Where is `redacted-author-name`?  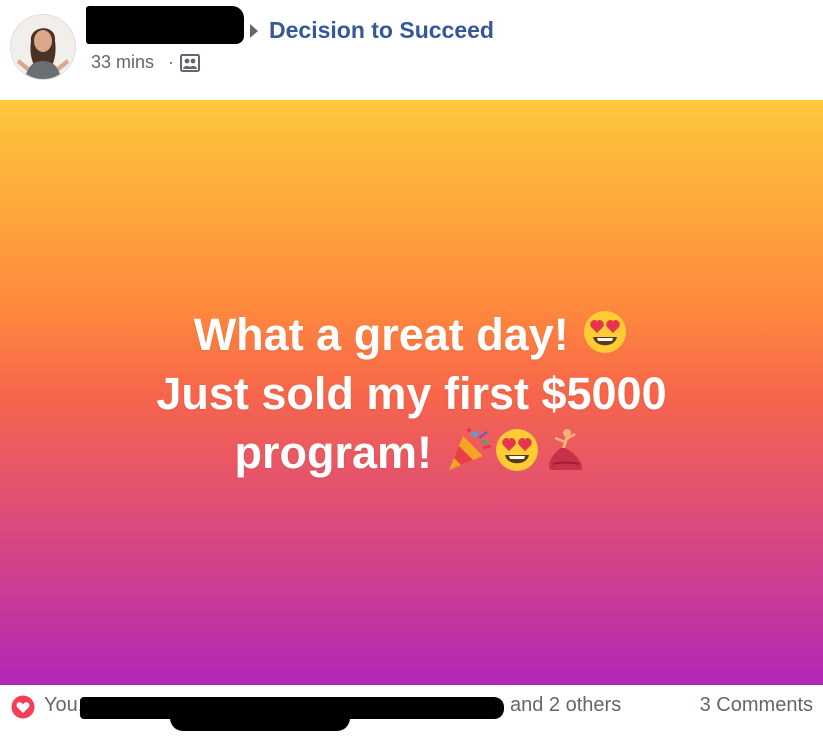
redacted-author-name is located at coordinates (165, 25).